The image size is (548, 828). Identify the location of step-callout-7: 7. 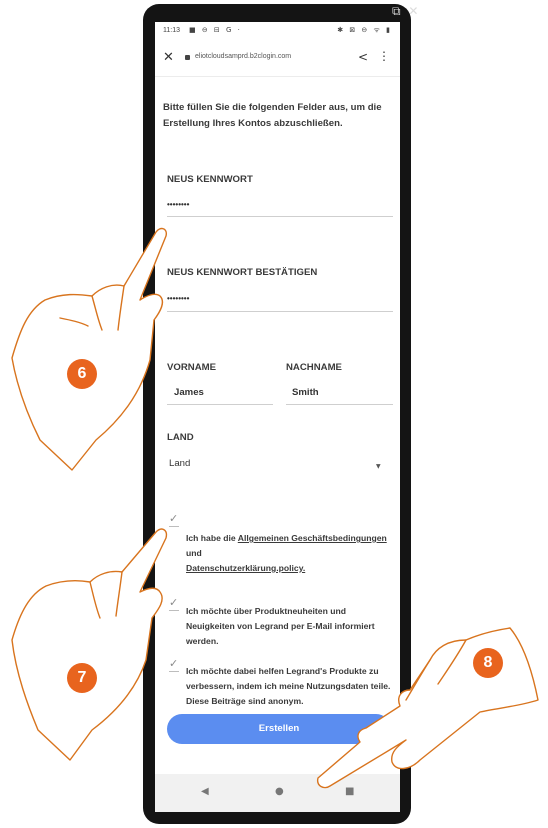
(82, 678).